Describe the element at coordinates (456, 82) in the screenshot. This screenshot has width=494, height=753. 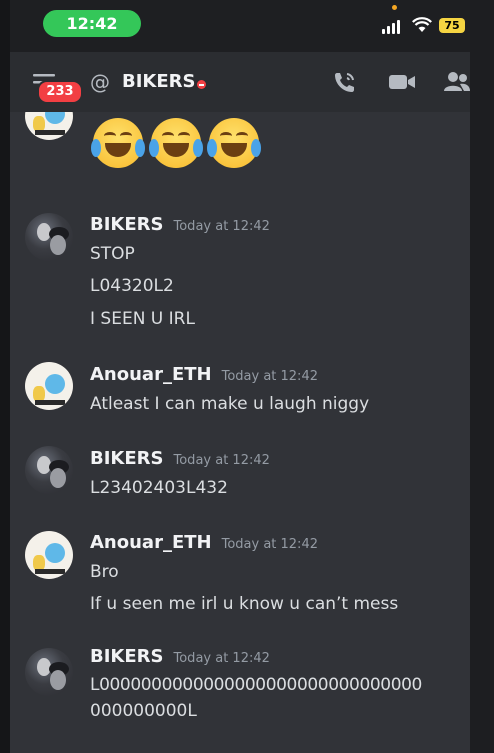
I see `members-icon` at that location.